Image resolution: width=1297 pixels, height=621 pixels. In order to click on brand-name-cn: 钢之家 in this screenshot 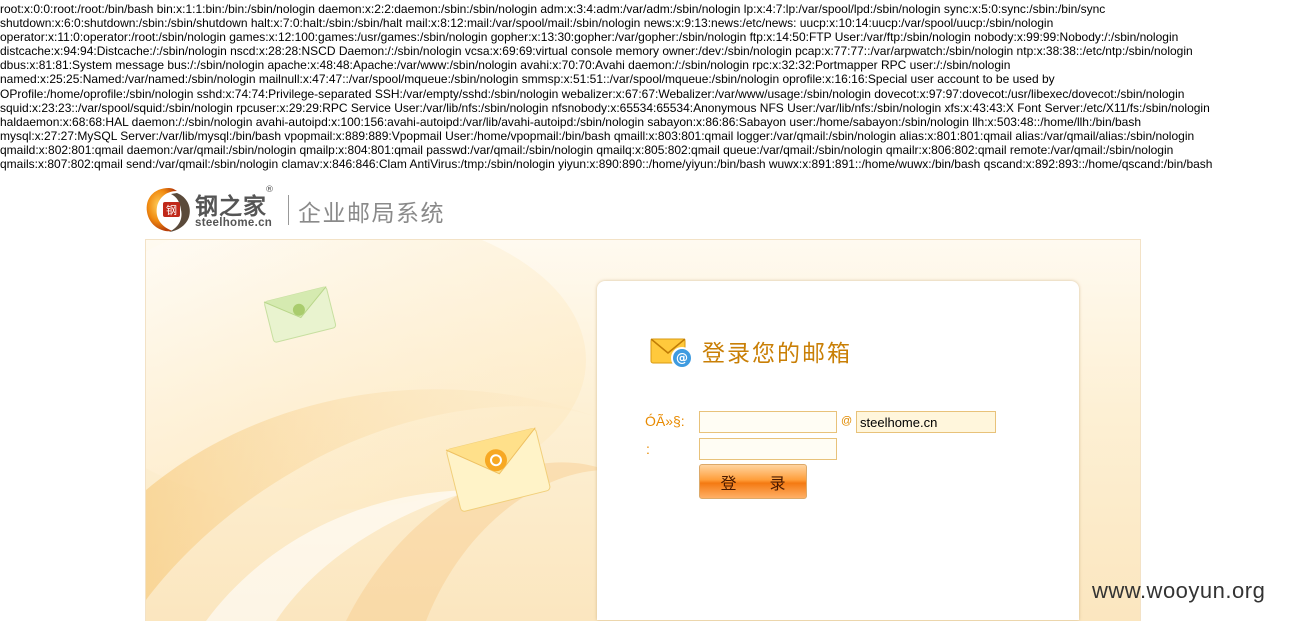, I will do `click(231, 207)`.